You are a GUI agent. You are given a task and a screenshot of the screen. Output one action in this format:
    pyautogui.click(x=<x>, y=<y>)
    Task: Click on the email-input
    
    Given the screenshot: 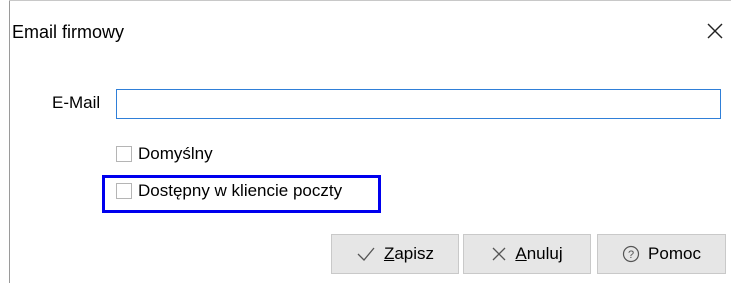 What is the action you would take?
    pyautogui.click(x=418, y=104)
    